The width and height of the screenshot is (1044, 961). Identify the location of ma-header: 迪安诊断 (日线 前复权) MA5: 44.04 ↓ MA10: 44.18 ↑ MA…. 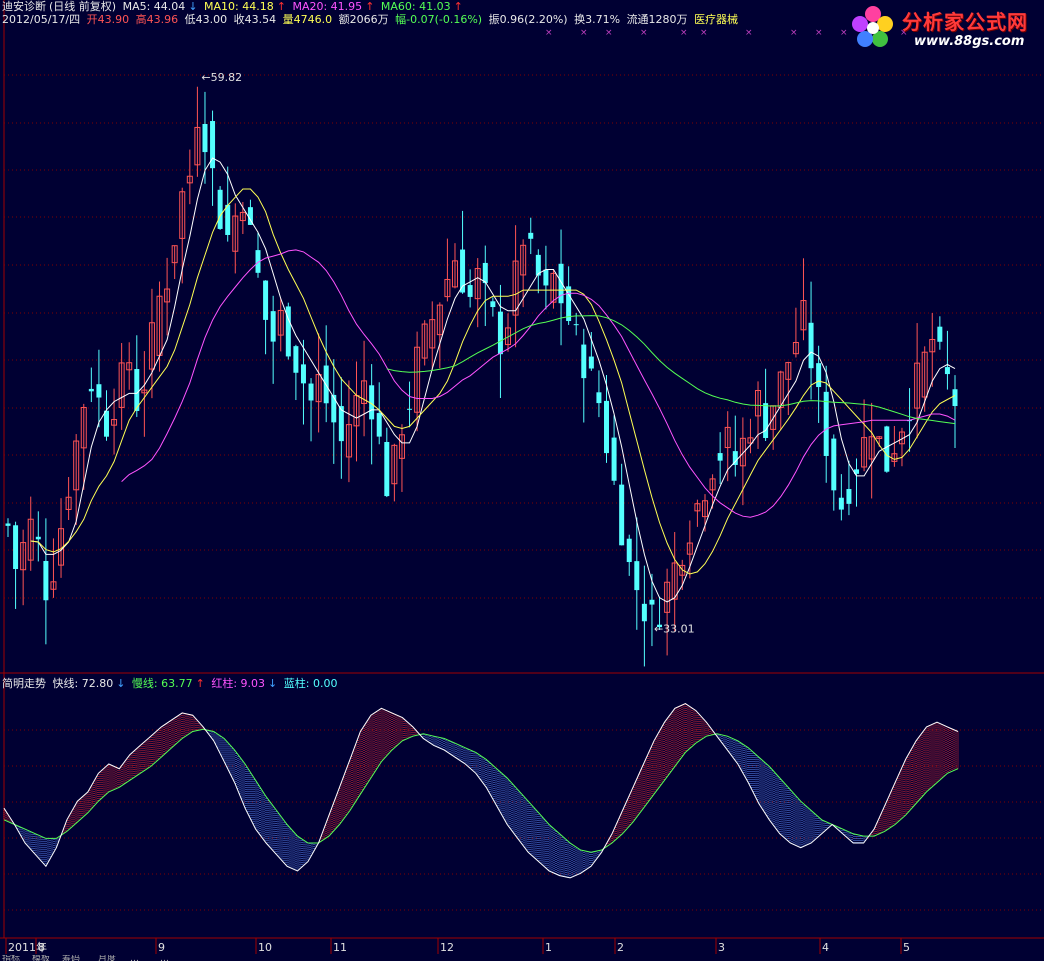
(234, 6).